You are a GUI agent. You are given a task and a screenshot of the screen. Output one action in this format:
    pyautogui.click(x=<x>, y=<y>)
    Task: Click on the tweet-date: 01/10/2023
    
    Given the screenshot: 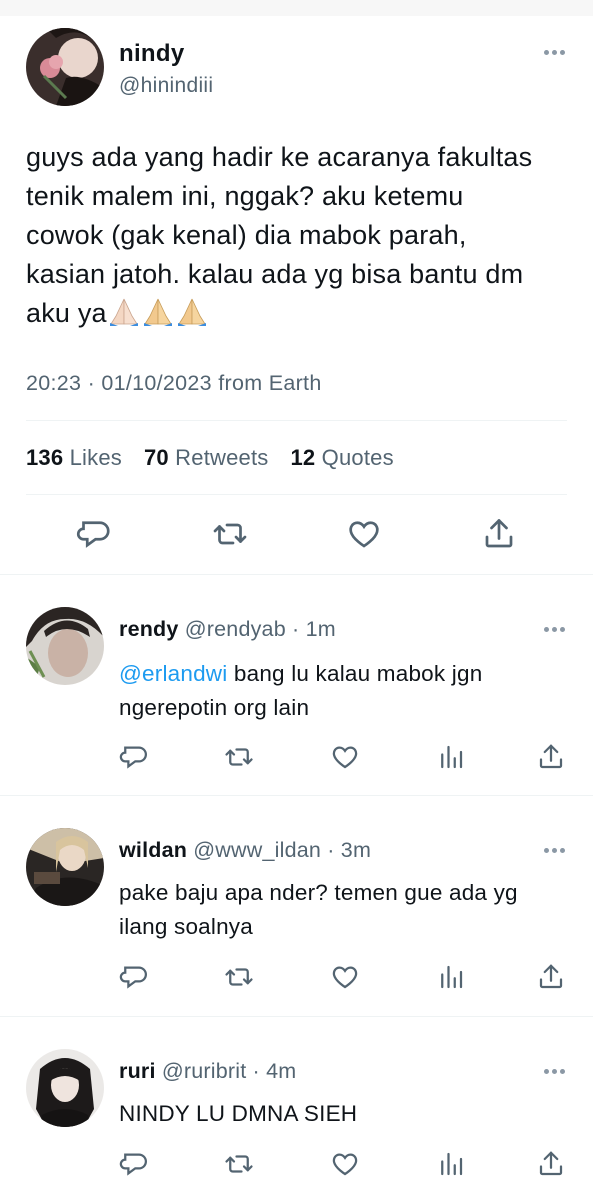 What is the action you would take?
    pyautogui.click(x=156, y=383)
    